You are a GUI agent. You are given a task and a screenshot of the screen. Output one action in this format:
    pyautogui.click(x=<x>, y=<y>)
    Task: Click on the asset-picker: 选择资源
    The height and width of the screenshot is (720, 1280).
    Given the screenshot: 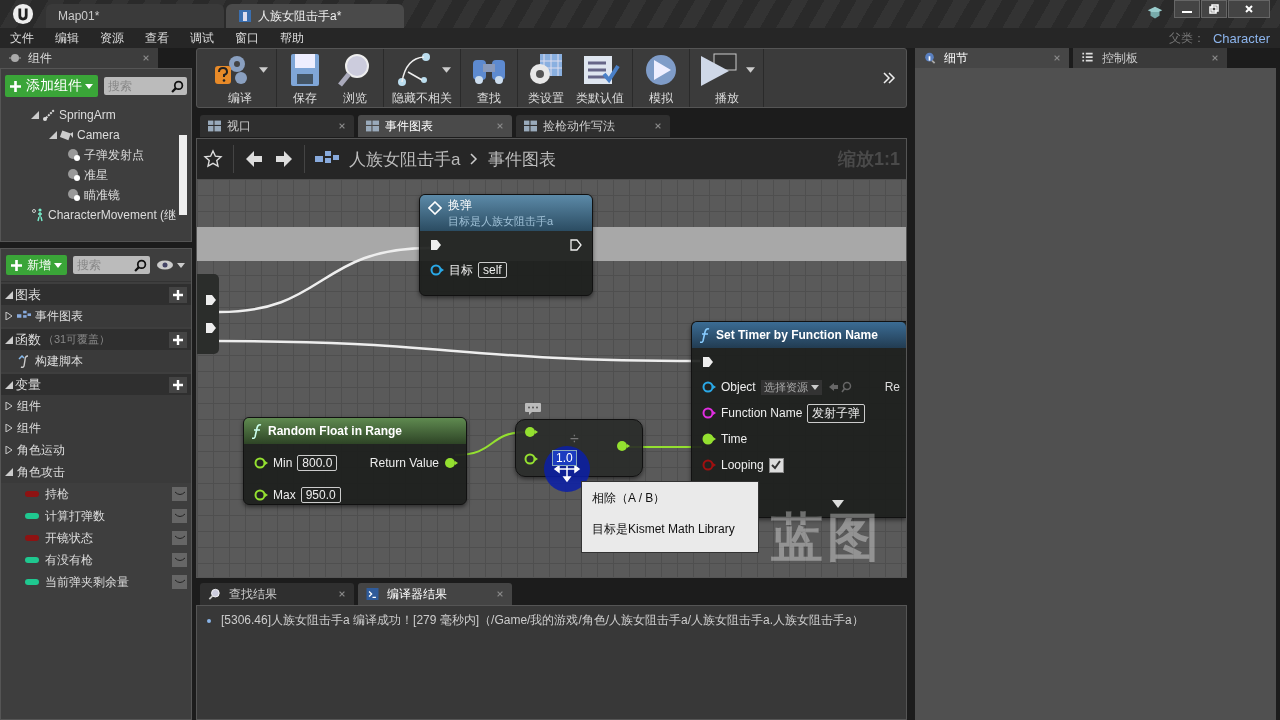 What is the action you would take?
    pyautogui.click(x=791, y=387)
    